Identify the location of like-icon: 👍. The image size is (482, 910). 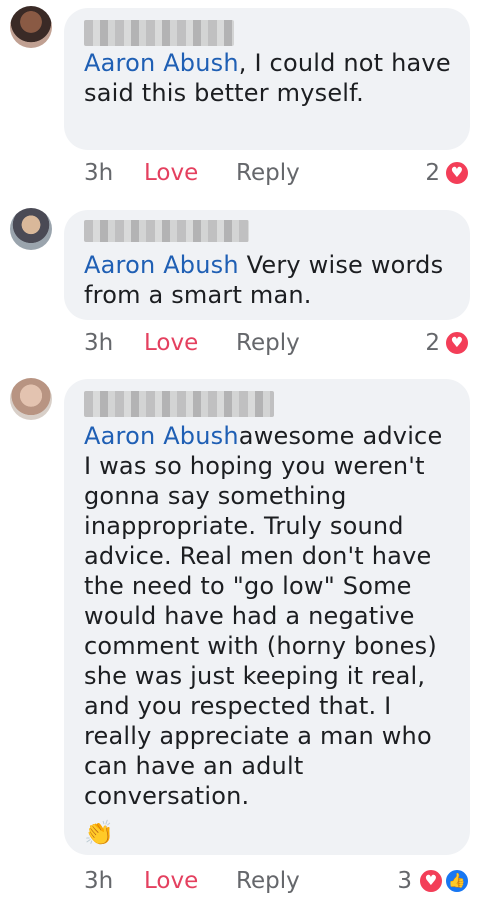
(457, 881).